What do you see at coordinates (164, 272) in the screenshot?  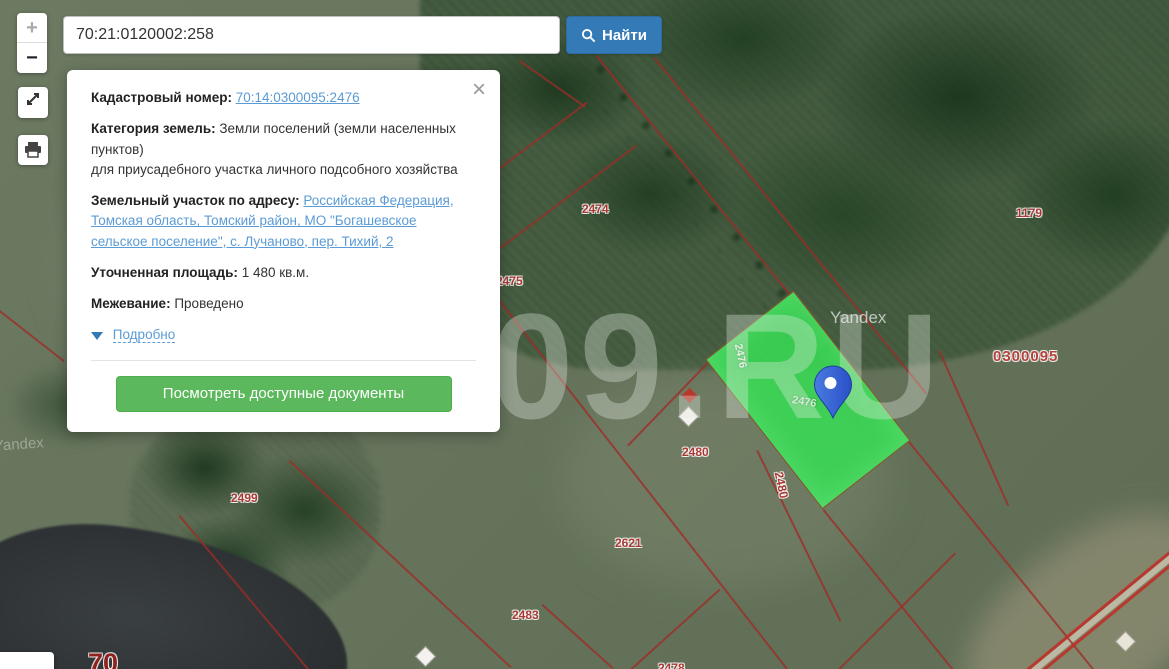 I see `area-label: Уточненная площадь:` at bounding box center [164, 272].